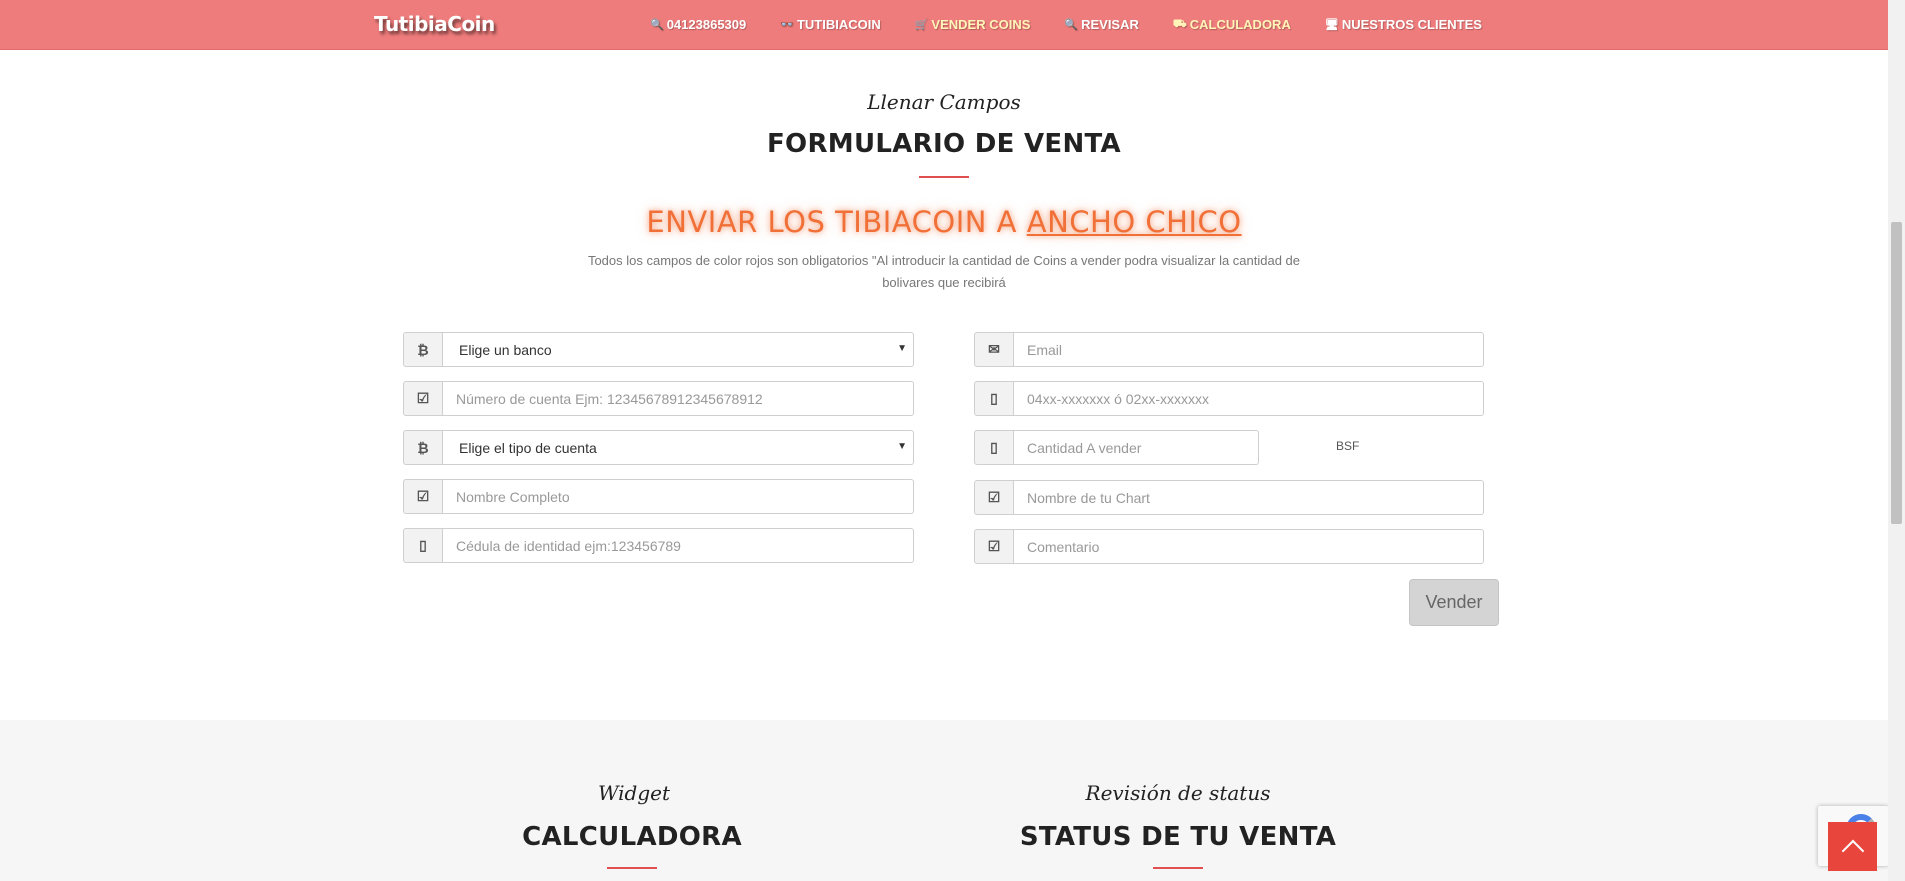 This screenshot has height=881, width=1905. I want to click on amount-group: ▯, so click(1116, 447).